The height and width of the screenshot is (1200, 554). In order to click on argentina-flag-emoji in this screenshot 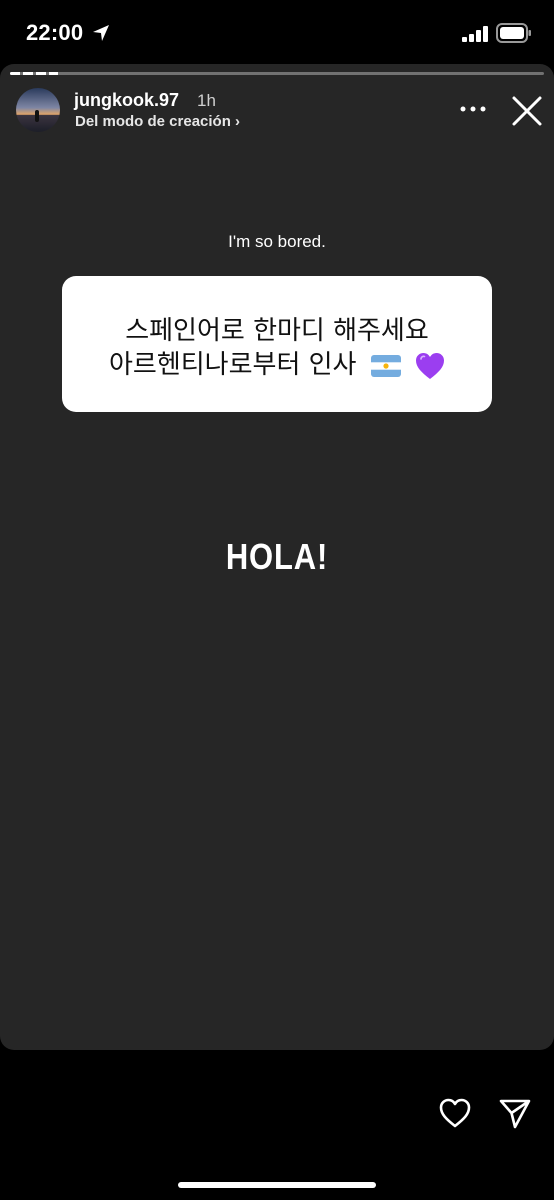, I will do `click(385, 365)`.